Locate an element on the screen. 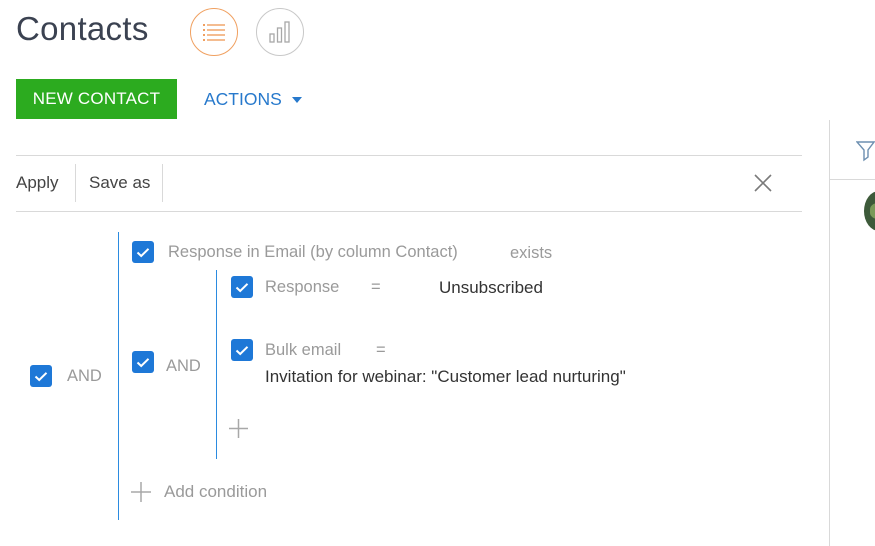 The width and height of the screenshot is (875, 546). filter-top-divider is located at coordinates (409, 155).